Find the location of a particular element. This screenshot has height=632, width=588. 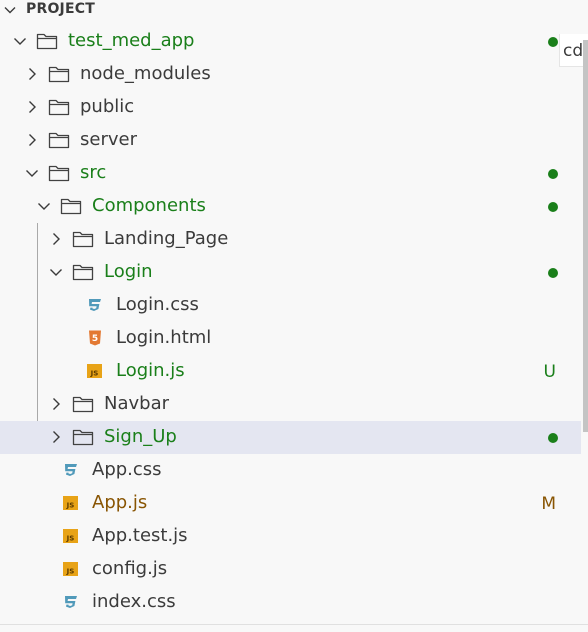

tree-item-label: public is located at coordinates (107, 106).